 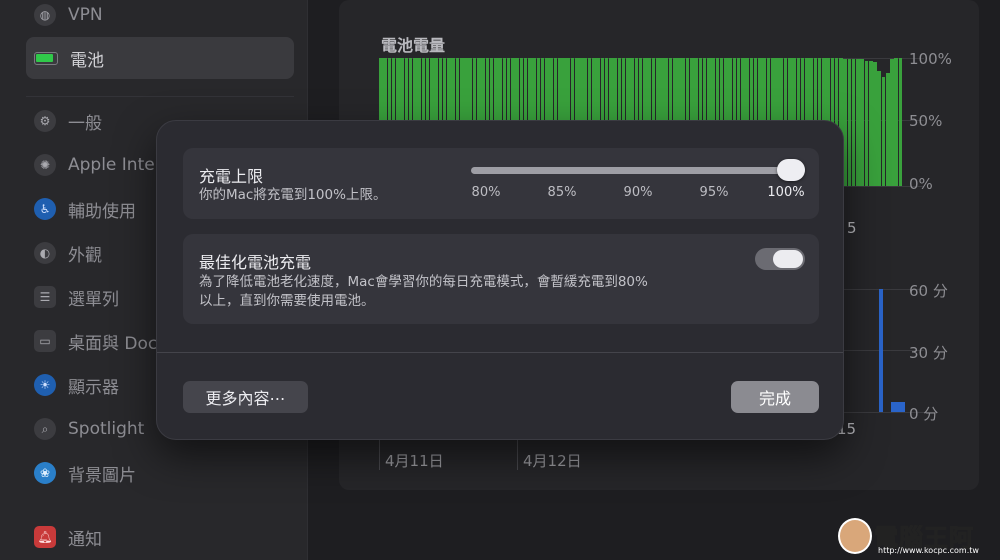 I want to click on slider-tick-95: 95%, so click(x=714, y=192).